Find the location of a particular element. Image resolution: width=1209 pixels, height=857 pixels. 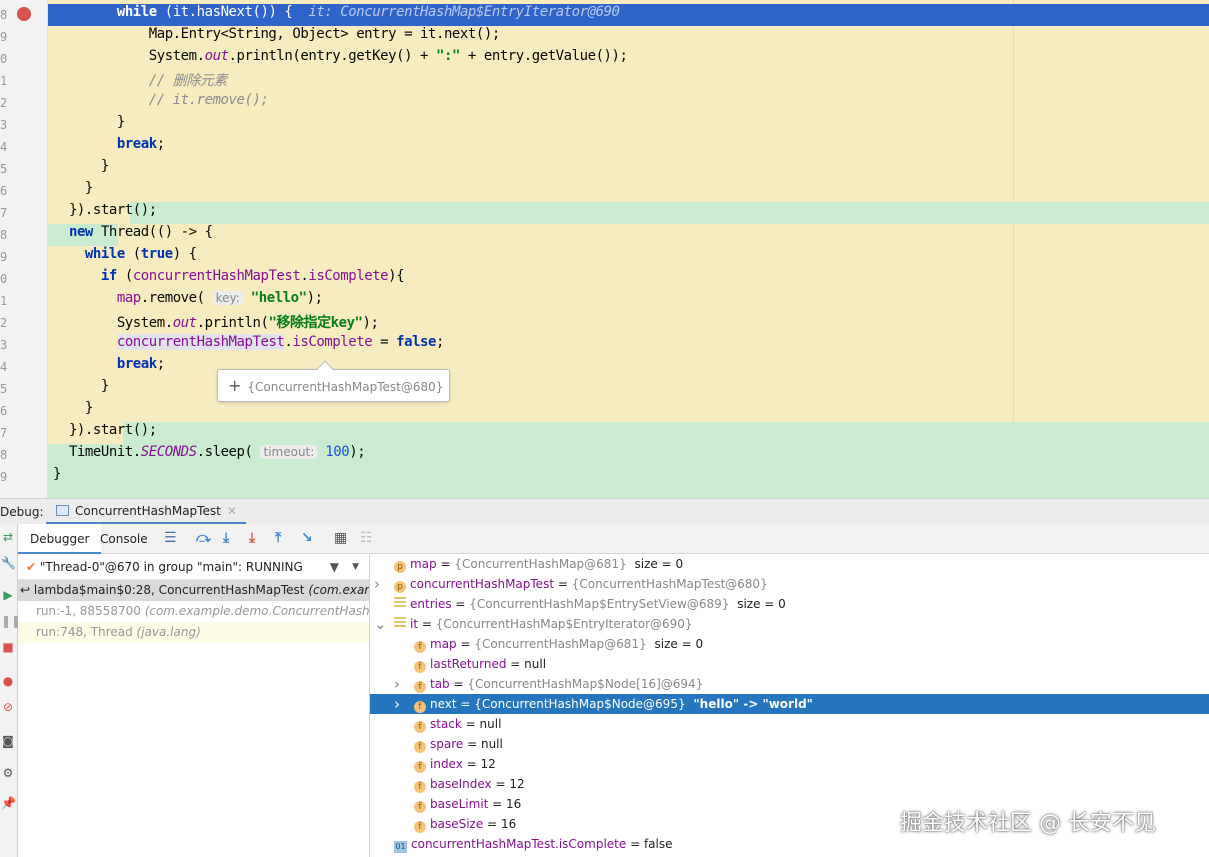

code-line: // 删除元素 is located at coordinates (140, 81).